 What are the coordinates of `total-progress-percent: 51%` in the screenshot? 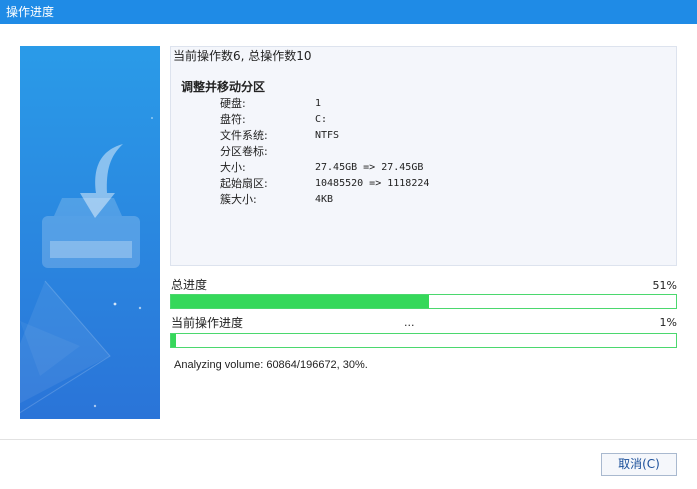 It's located at (664, 285).